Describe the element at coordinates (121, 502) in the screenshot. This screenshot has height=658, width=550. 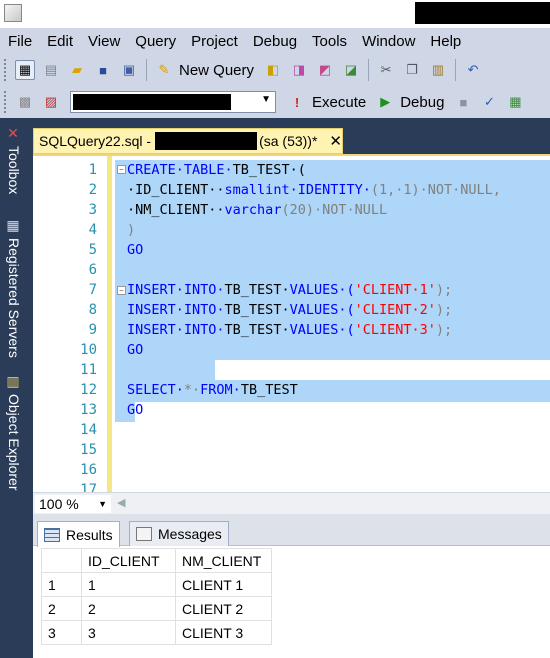
I see `scroll-left-icon: ◀` at that location.